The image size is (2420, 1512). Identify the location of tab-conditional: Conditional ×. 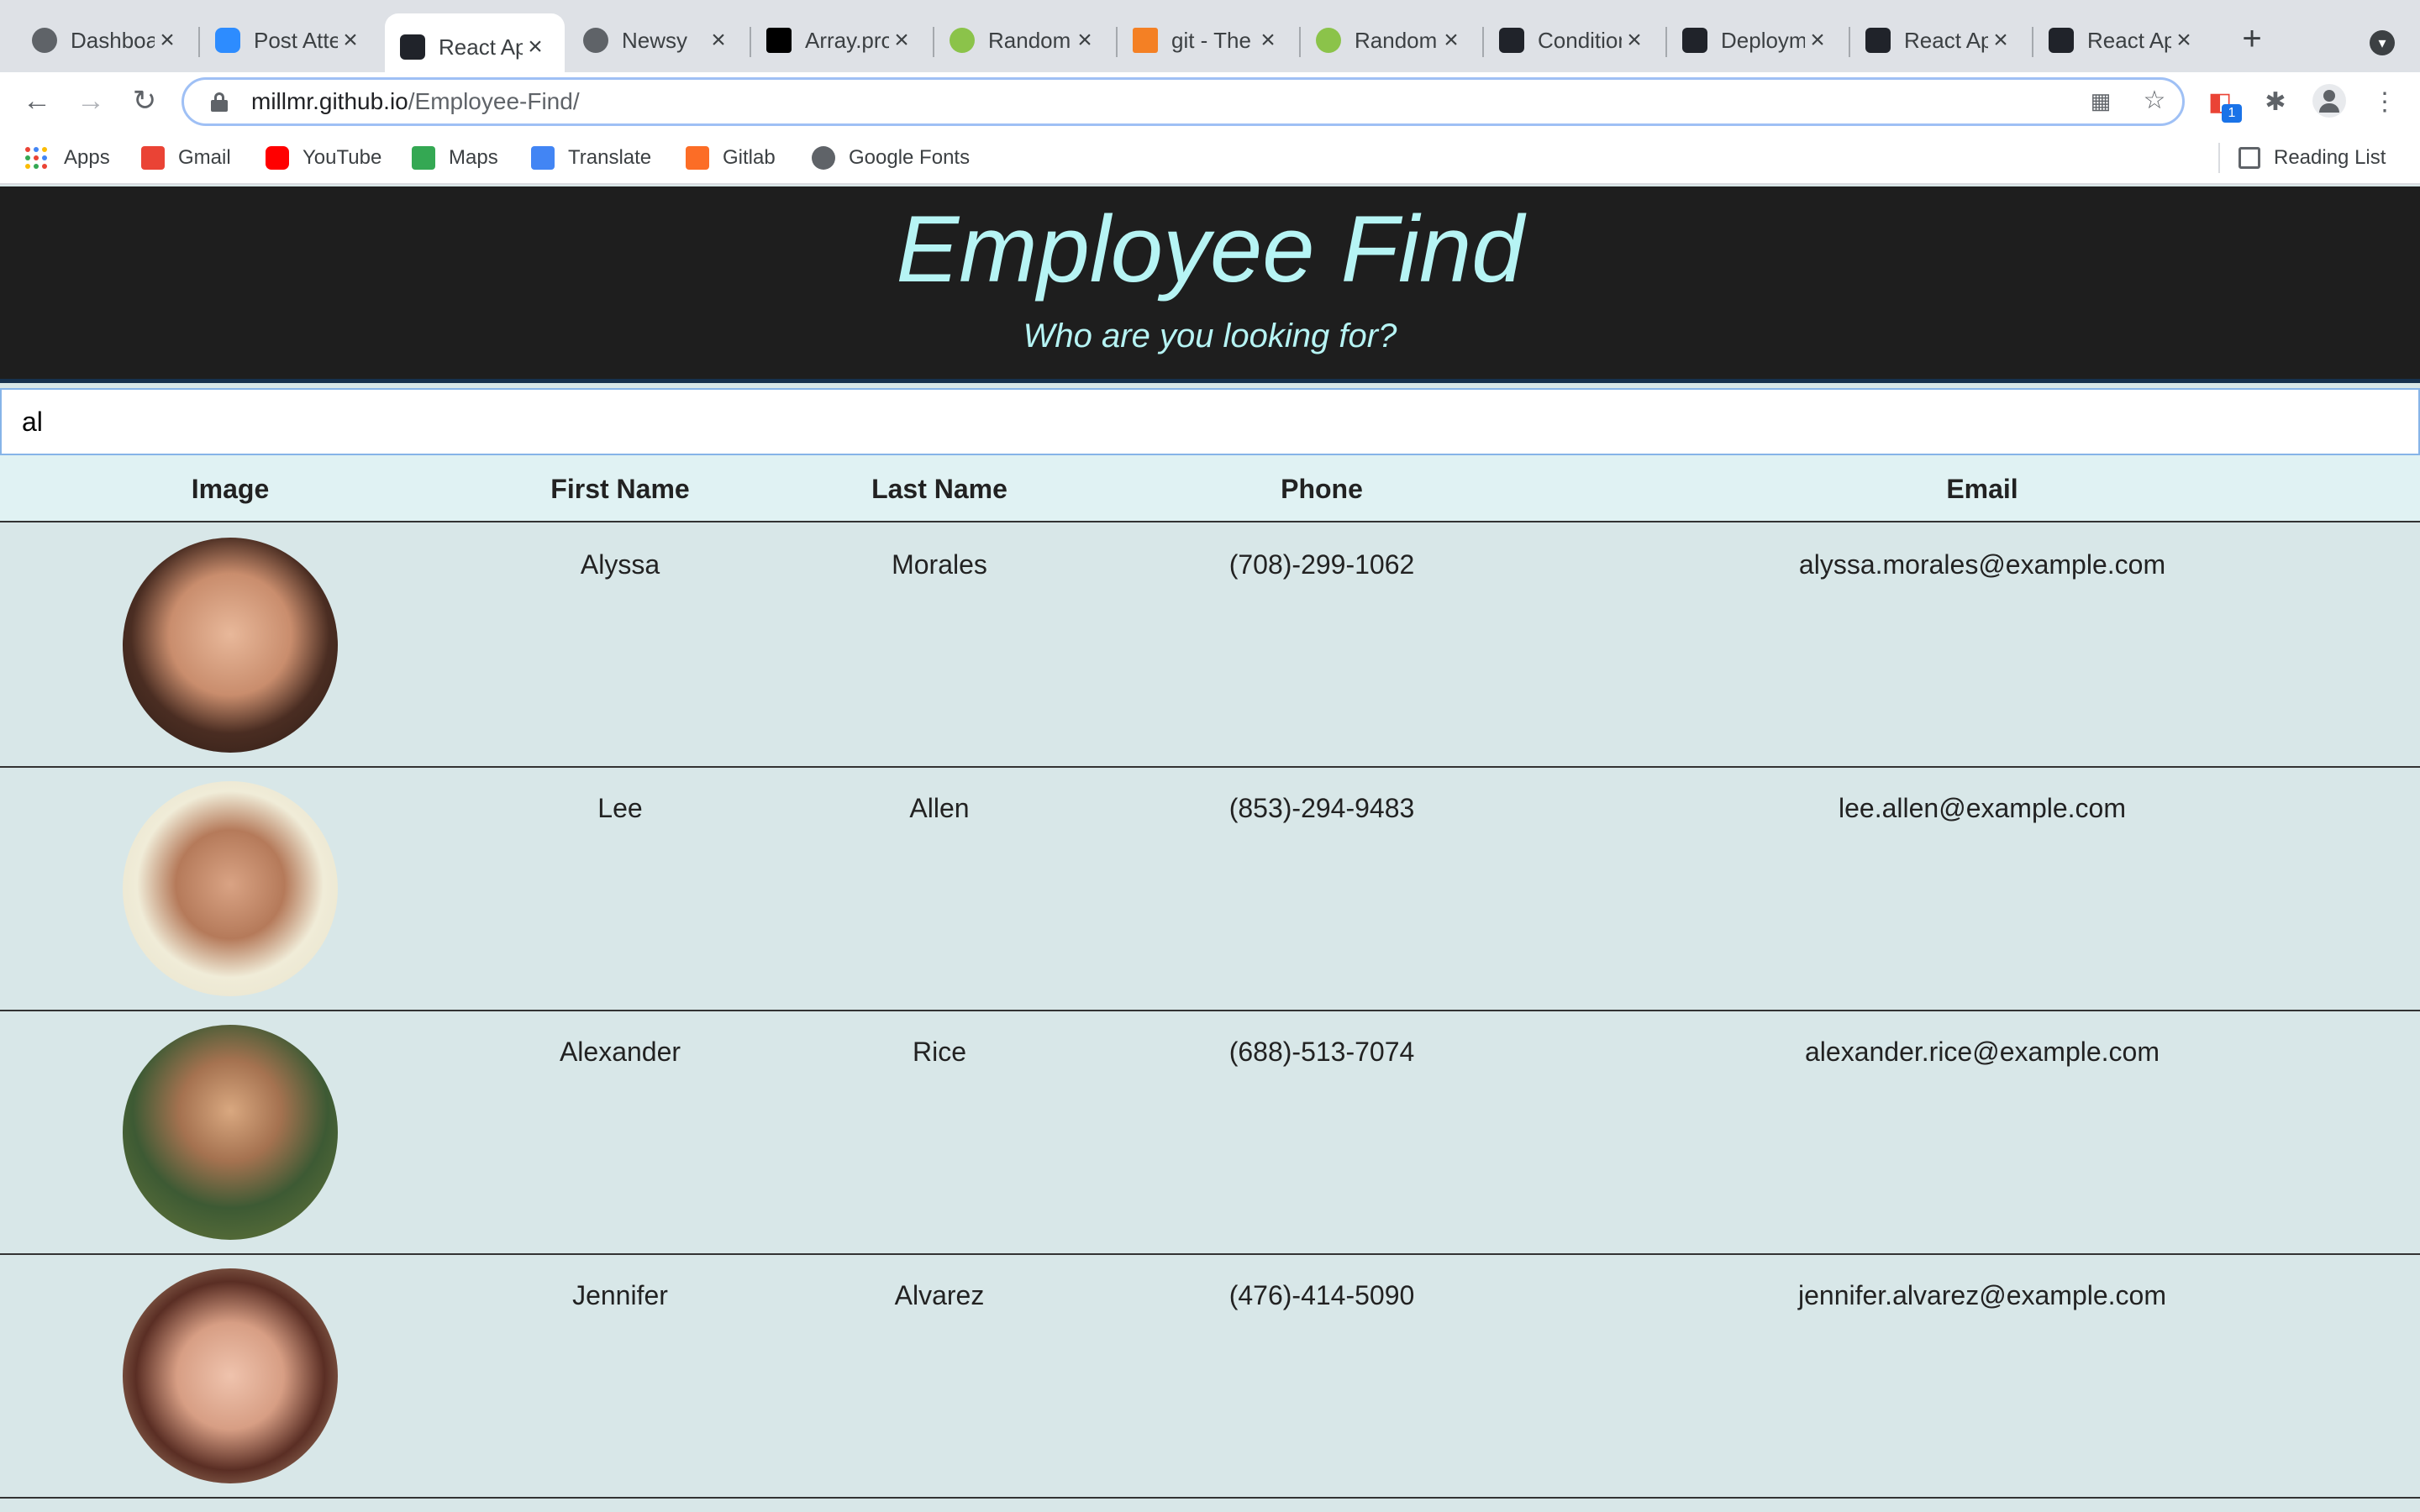
(1574, 40).